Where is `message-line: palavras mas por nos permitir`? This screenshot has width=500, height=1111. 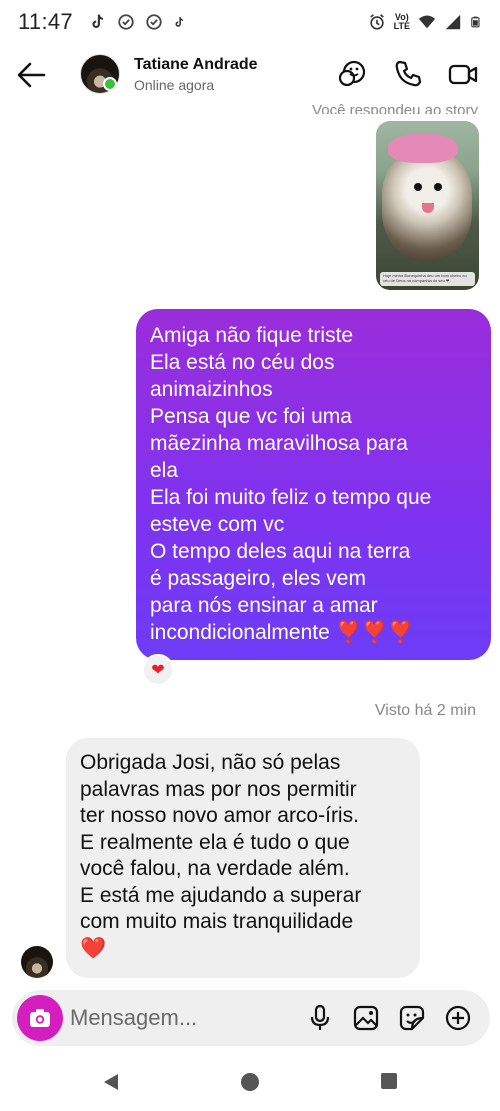
message-line: palavras mas por nos permitir is located at coordinates (218, 789).